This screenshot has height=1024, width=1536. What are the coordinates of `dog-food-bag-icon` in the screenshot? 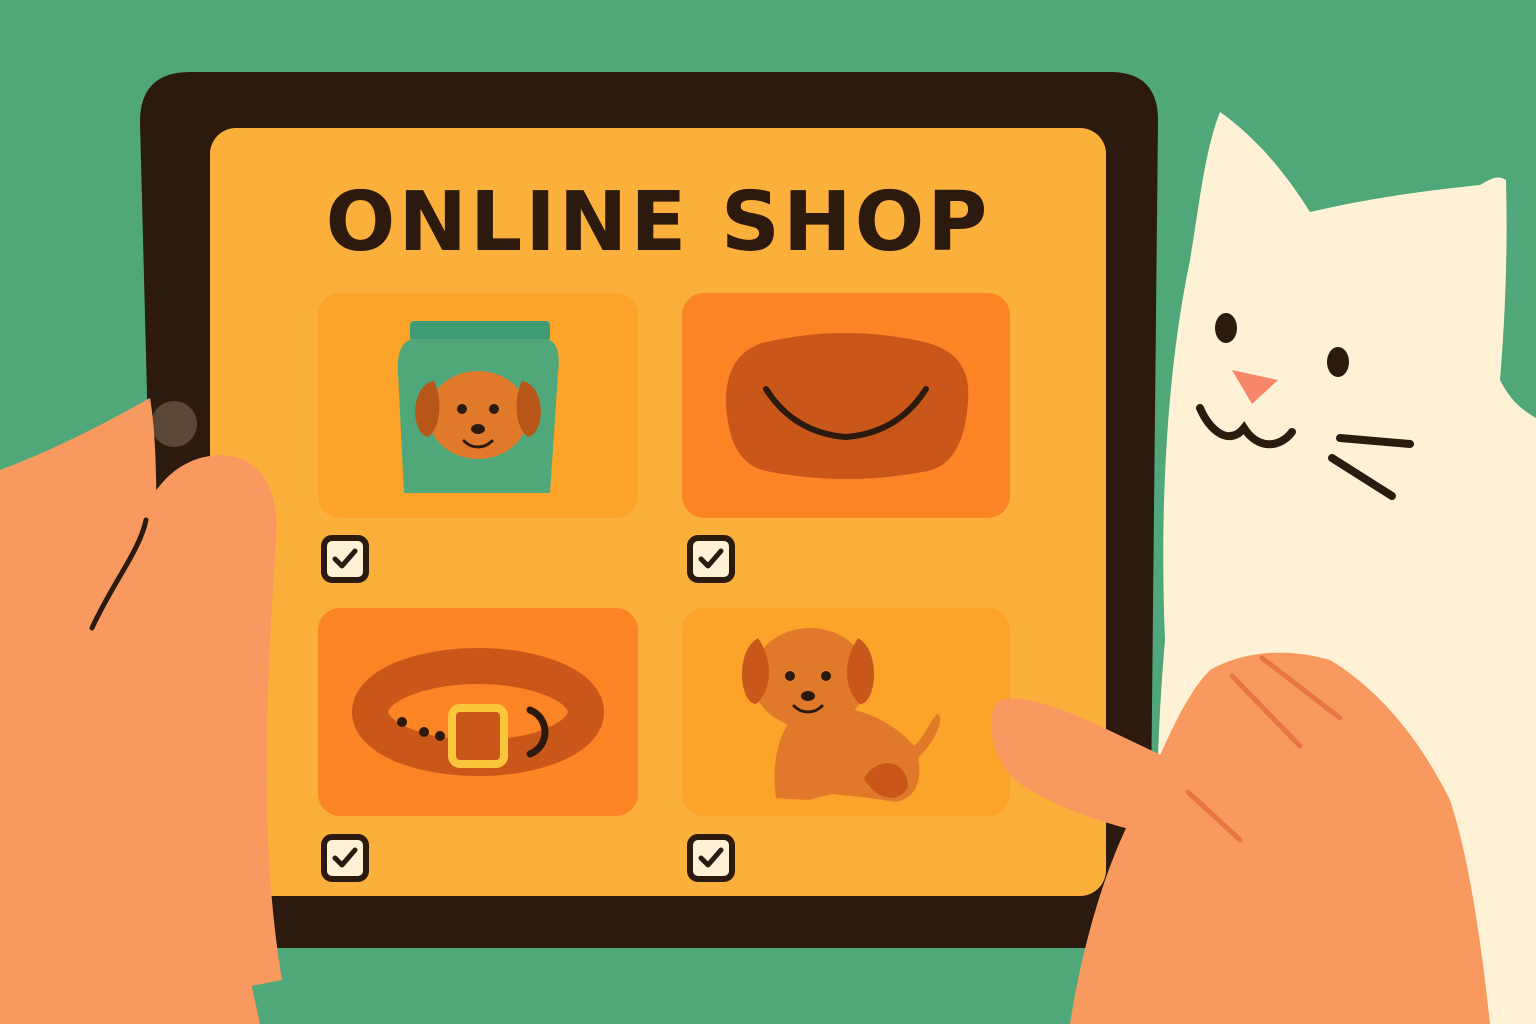 It's located at (478, 407).